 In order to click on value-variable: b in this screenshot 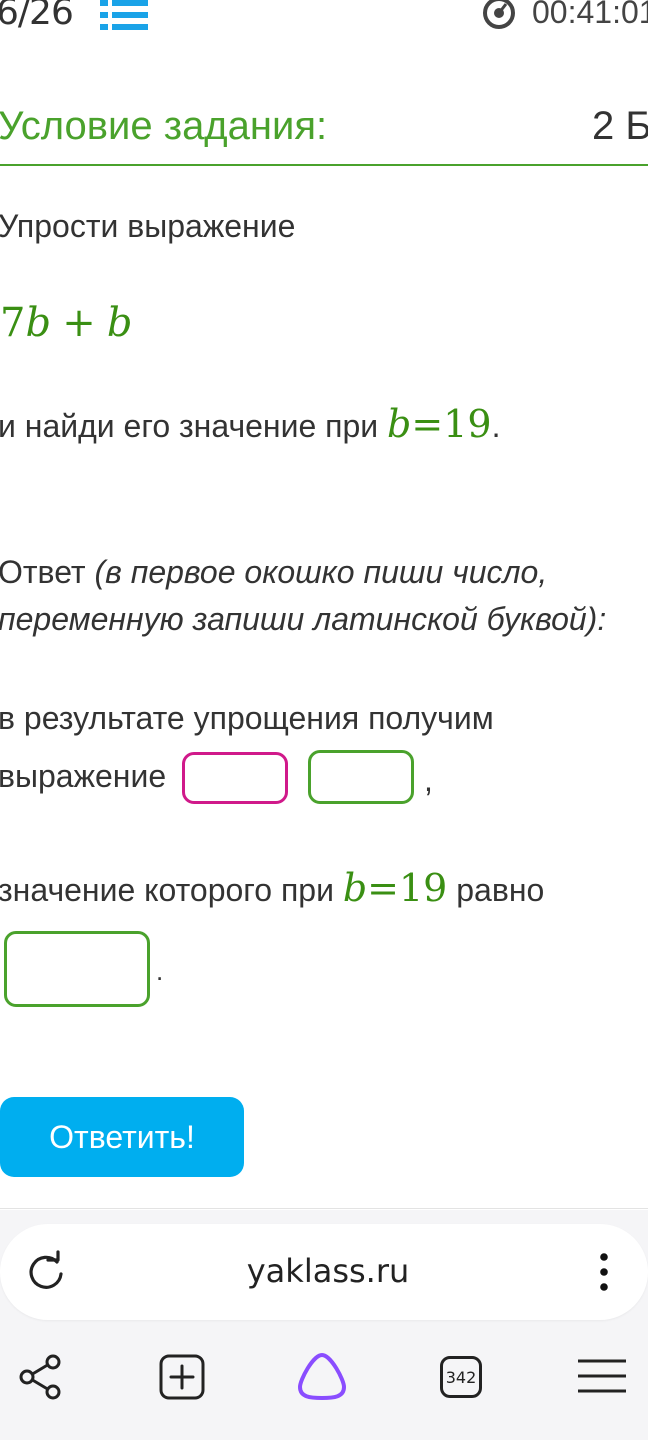, I will do `click(355, 888)`.